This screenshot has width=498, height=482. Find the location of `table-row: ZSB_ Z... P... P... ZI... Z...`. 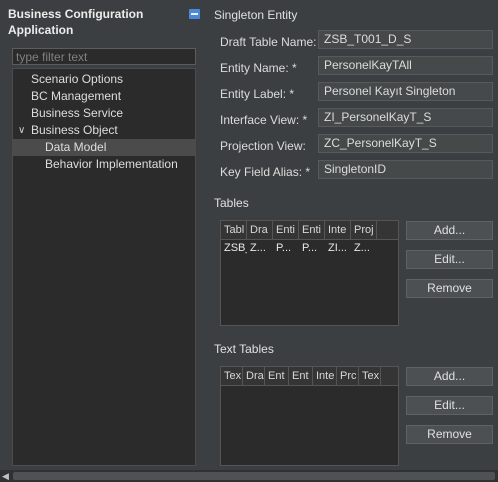

table-row: ZSB_ Z... P... P... ZI... Z... is located at coordinates (309, 248).